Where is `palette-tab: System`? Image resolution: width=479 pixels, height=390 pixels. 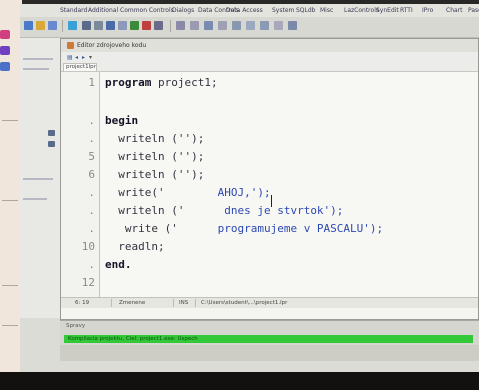 palette-tab: System is located at coordinates (283, 10).